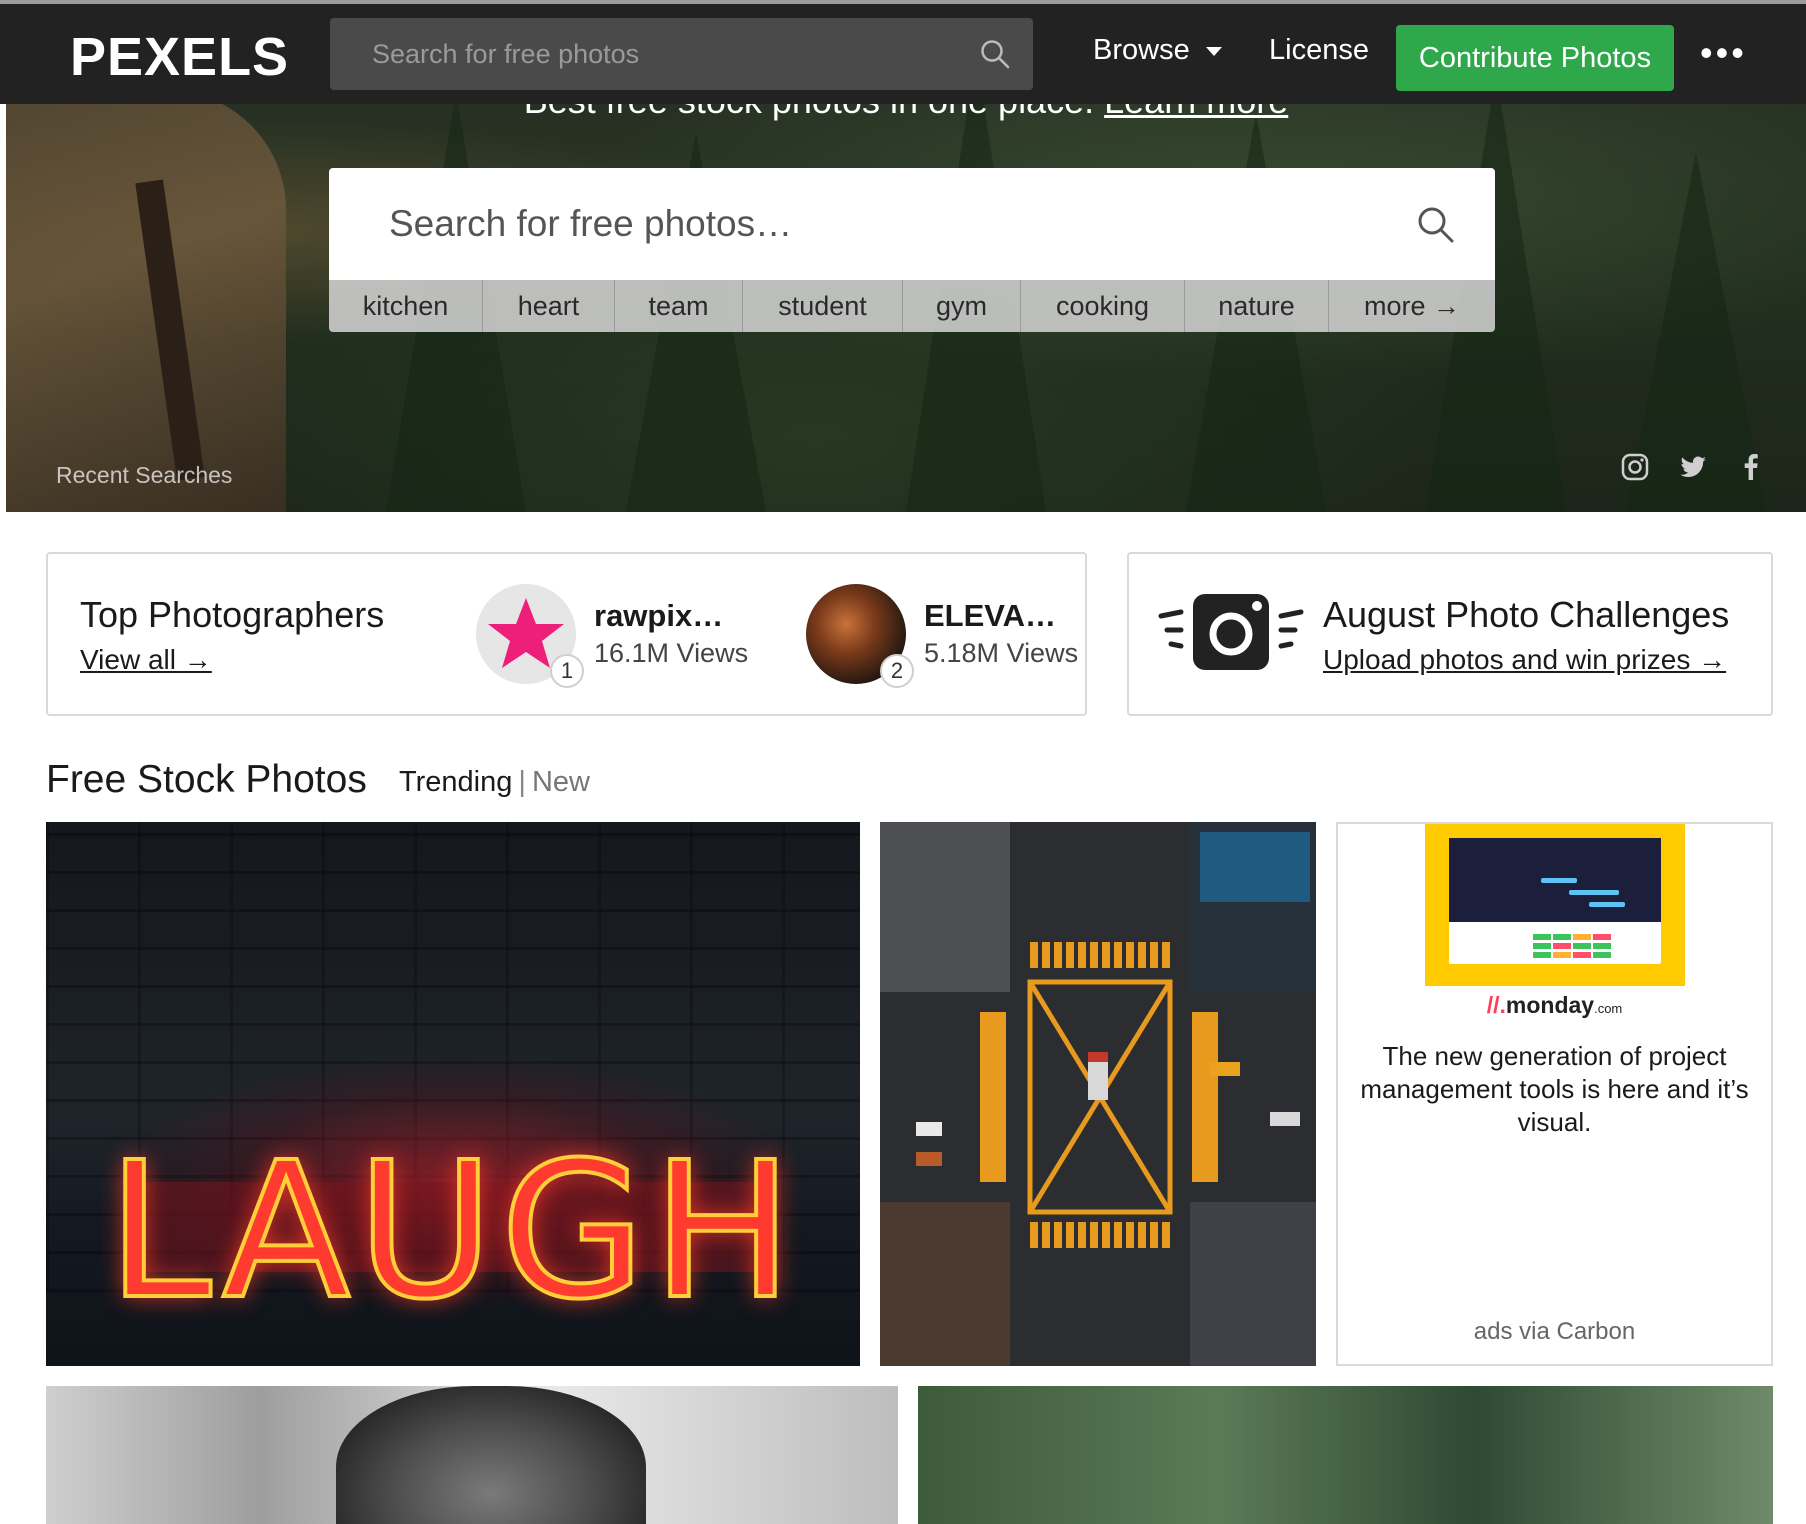  I want to click on twitter-icon, so click(1693, 467).